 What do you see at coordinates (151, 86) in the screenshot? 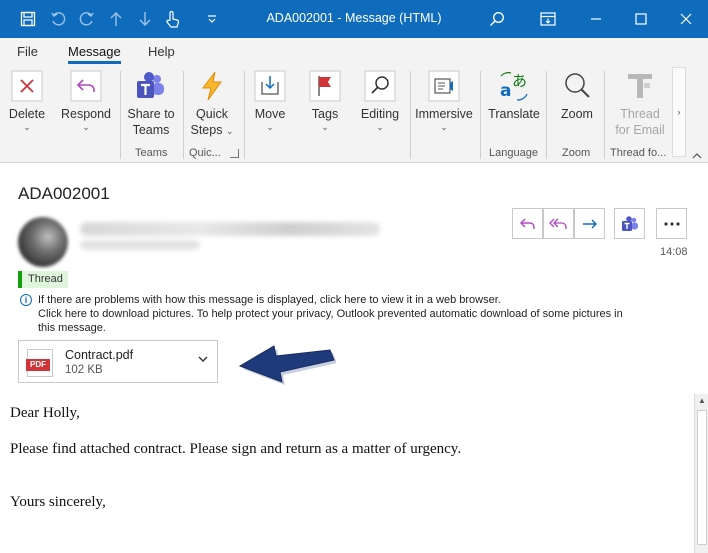
I see `teams-icon` at bounding box center [151, 86].